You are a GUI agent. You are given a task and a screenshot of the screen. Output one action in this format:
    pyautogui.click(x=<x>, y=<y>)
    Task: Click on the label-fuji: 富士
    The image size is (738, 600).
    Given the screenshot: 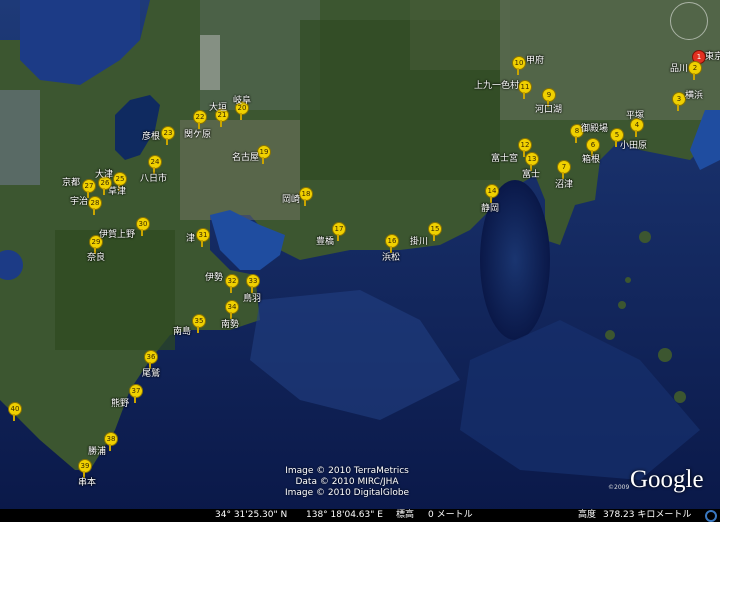 What is the action you would take?
    pyautogui.click(x=531, y=175)
    